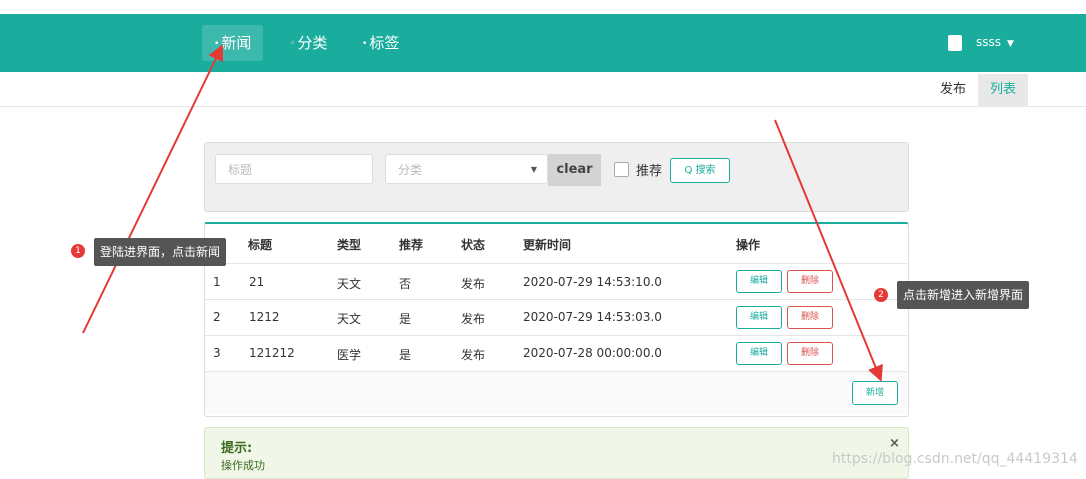  Describe the element at coordinates (955, 459) in the screenshot. I see `watermark: https://blog.csdn.net/qq_44419314` at that location.